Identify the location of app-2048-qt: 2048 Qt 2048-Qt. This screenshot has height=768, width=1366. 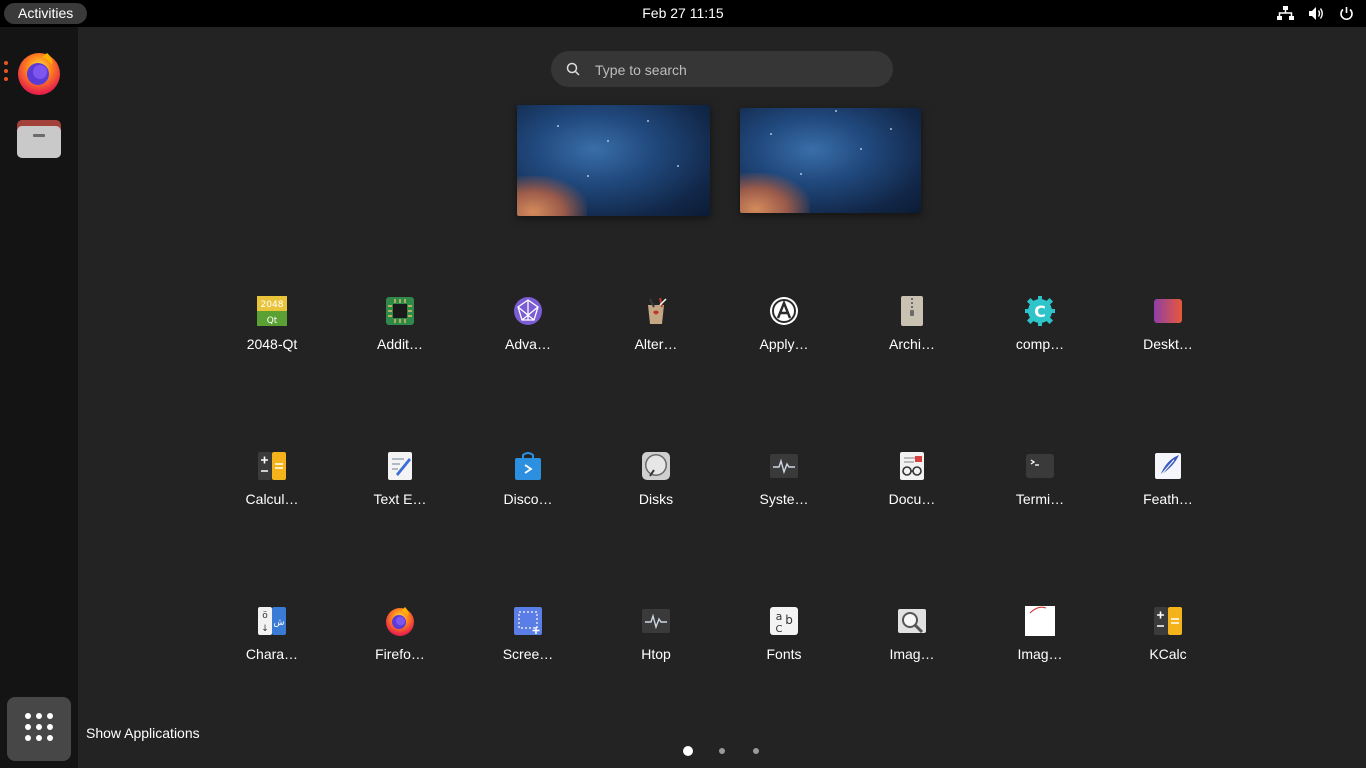
(272, 330).